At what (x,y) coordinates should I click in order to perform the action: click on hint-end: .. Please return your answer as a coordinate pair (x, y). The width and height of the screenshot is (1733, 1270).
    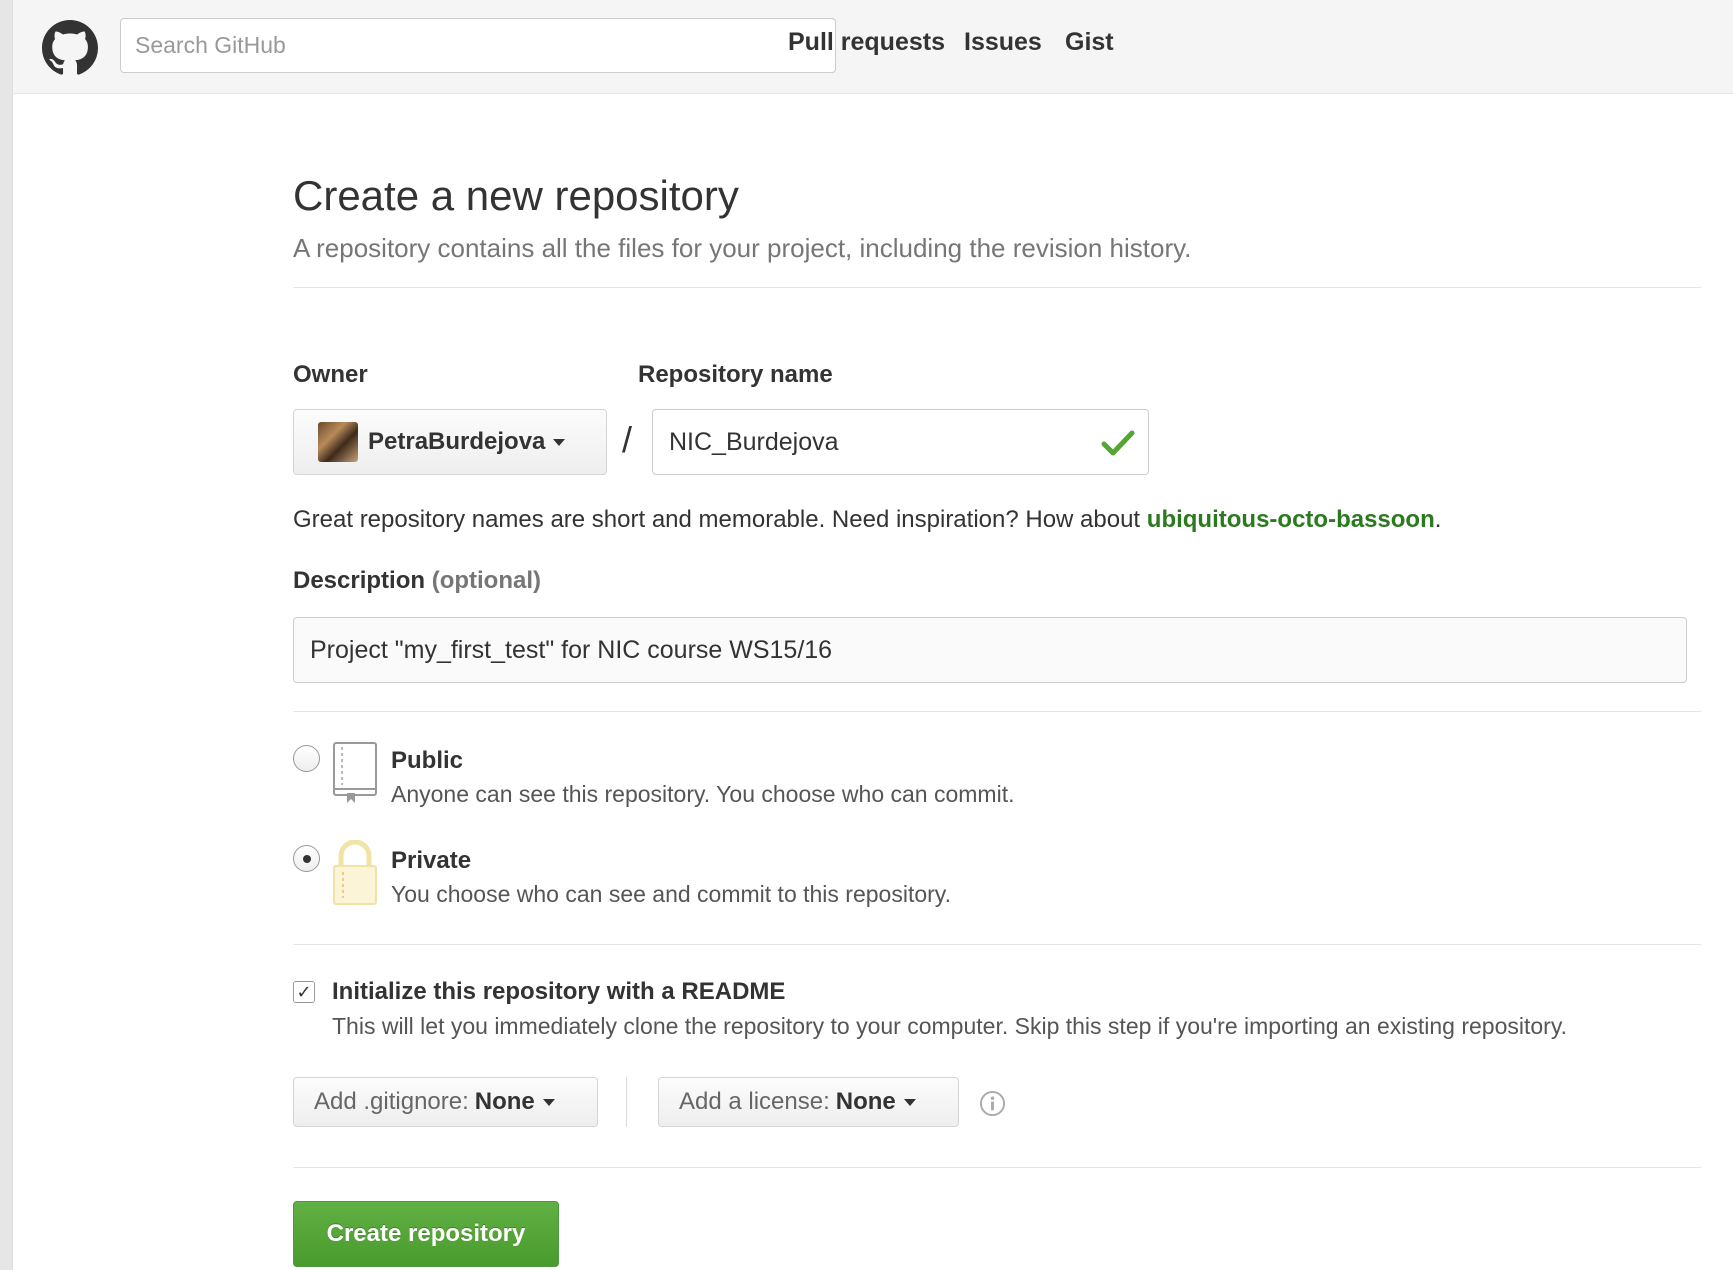
    Looking at the image, I should click on (1438, 519).